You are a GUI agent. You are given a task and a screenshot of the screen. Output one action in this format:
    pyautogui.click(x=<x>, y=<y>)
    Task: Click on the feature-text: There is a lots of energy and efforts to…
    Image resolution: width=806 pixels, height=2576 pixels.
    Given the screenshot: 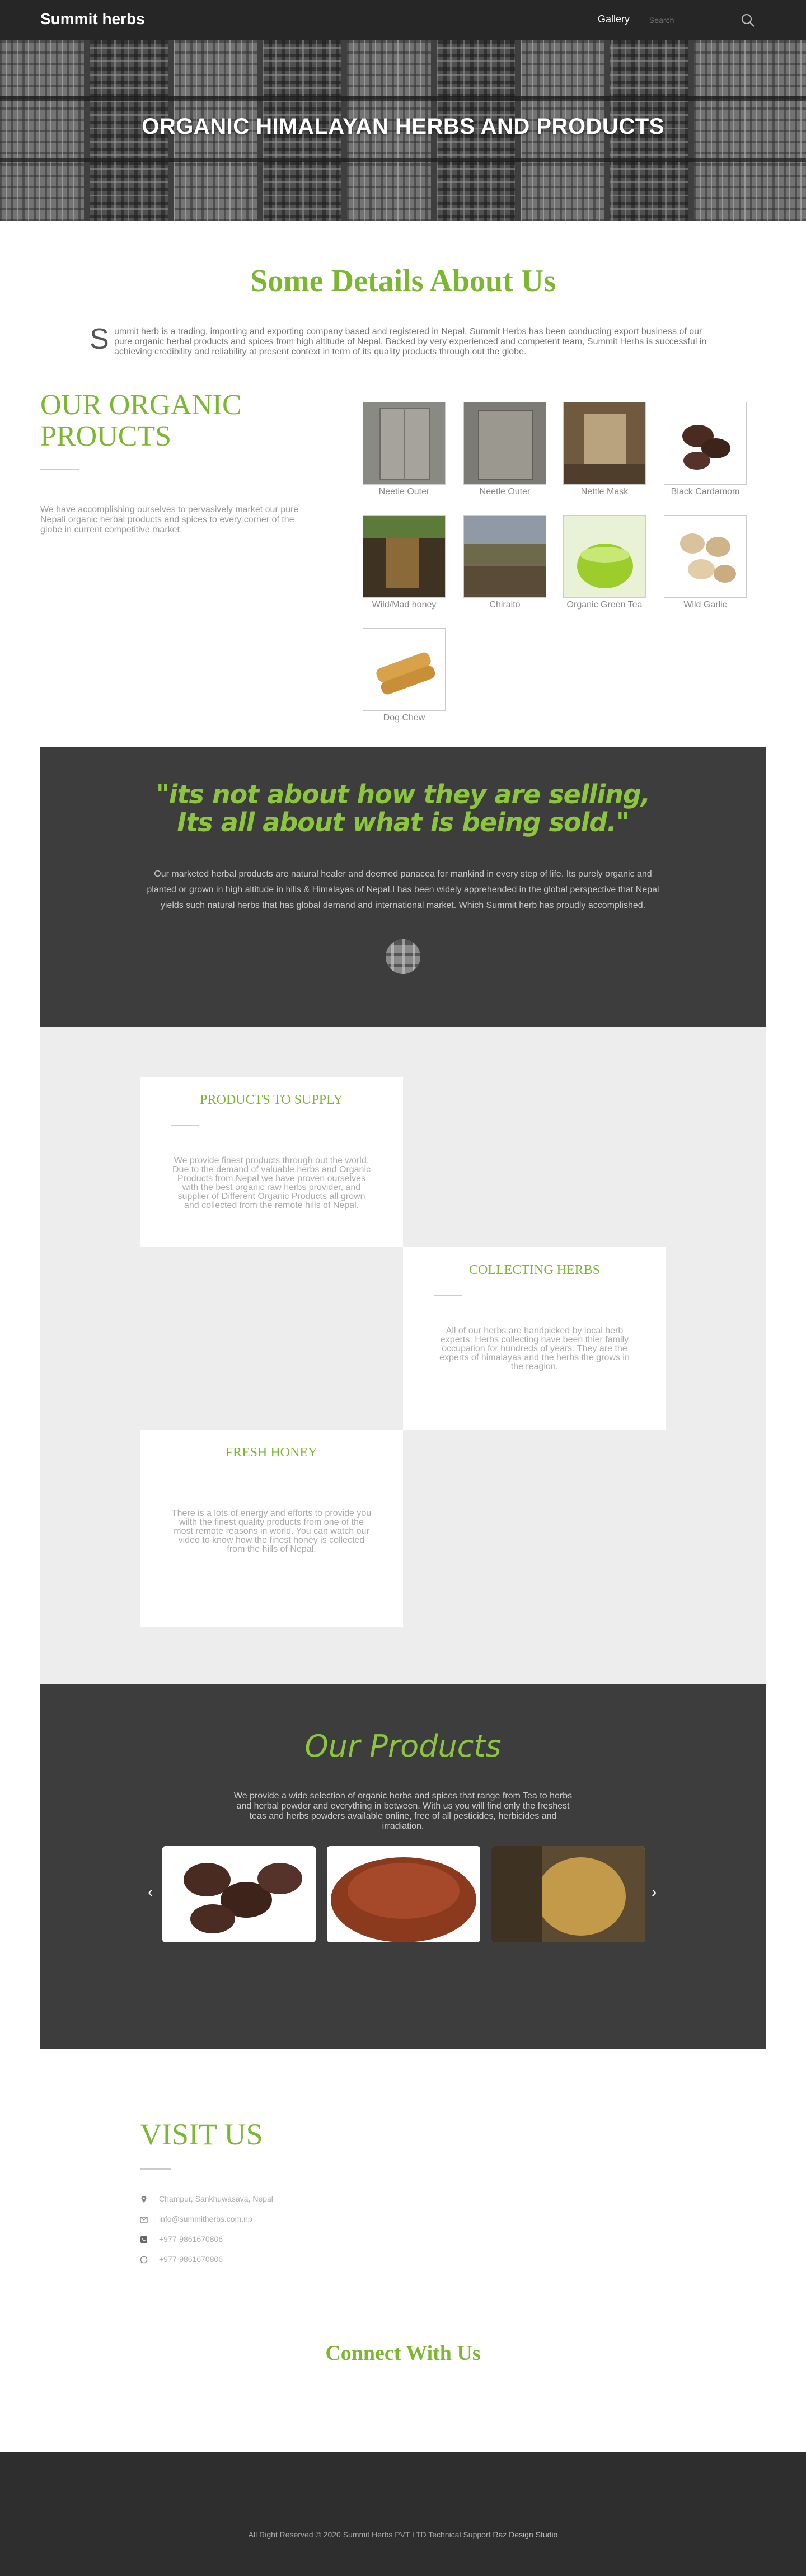 What is the action you would take?
    pyautogui.click(x=271, y=1532)
    